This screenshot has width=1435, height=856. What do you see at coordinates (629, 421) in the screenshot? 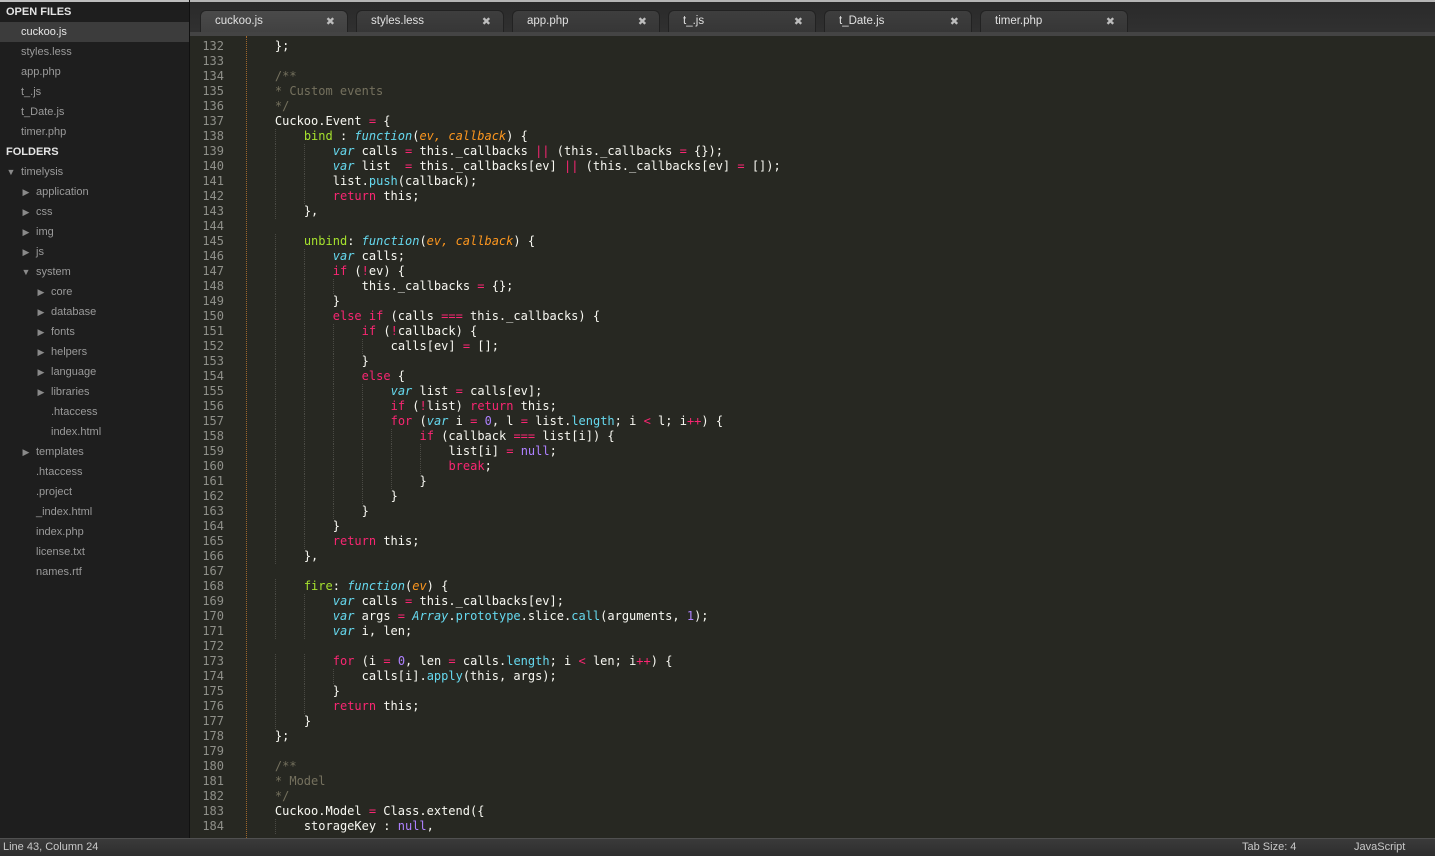
I see `code-token: ; i` at bounding box center [629, 421].